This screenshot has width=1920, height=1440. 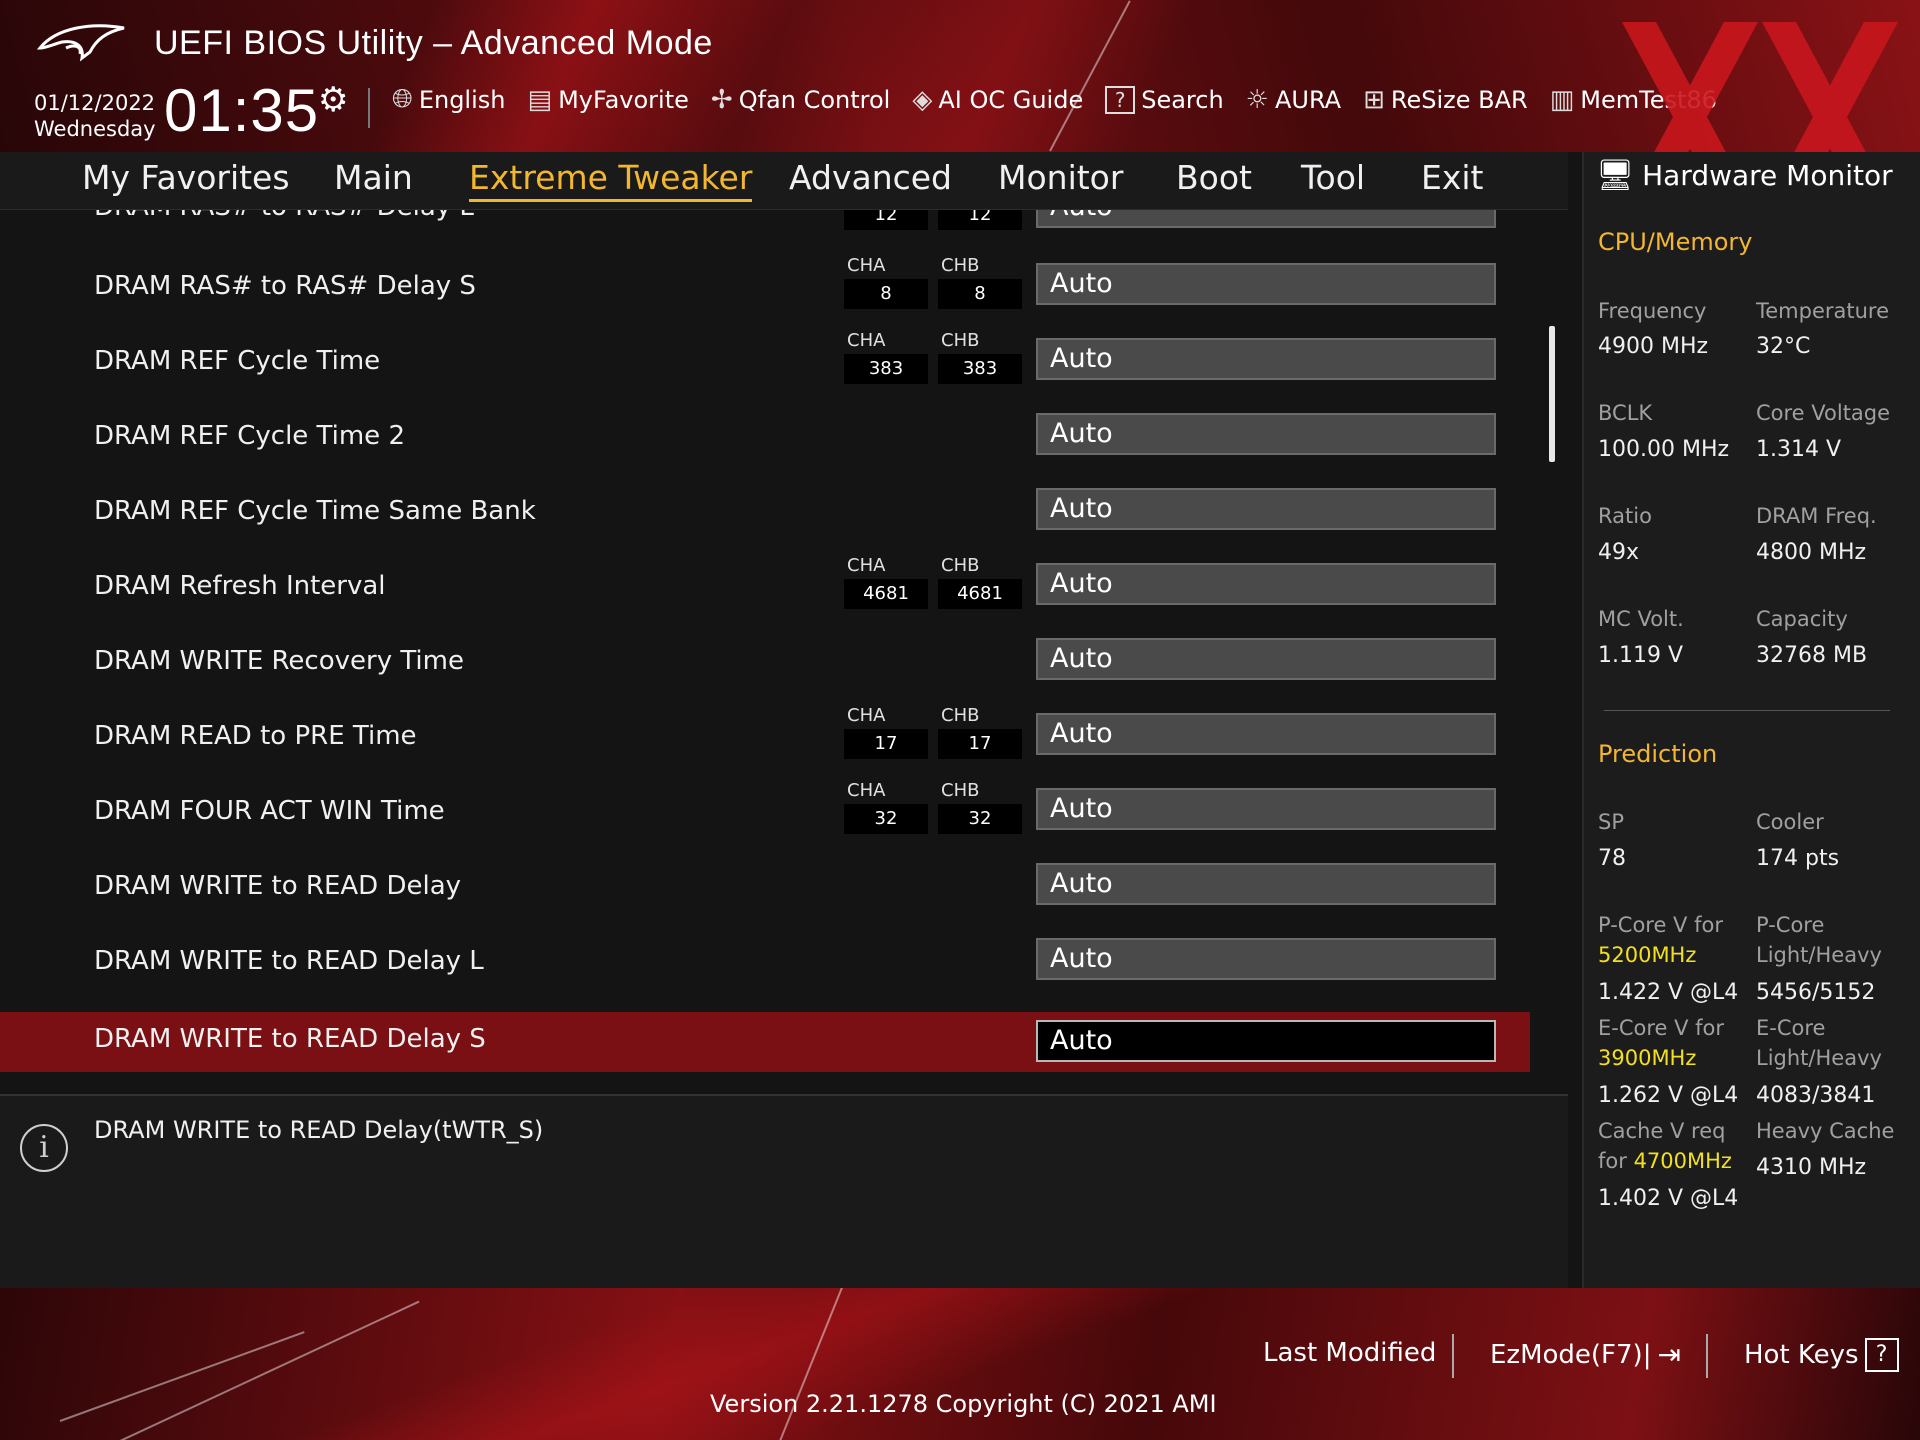 What do you see at coordinates (963, 1404) in the screenshot?
I see `version-text: Version 2.21.1278 Copyright (C) 2021 AMI` at bounding box center [963, 1404].